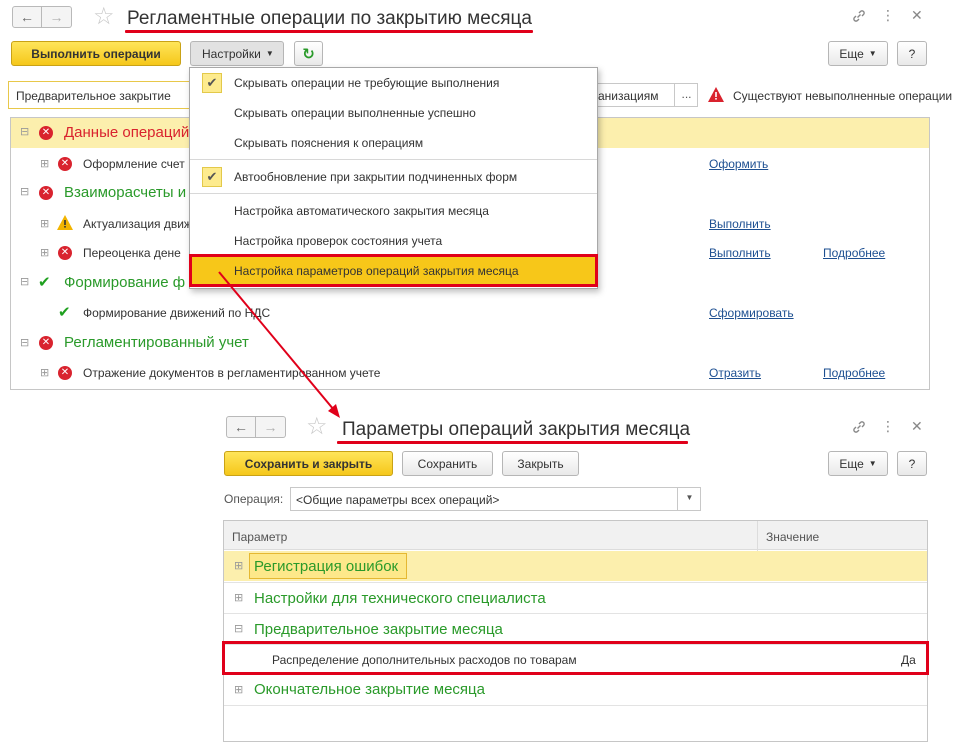 The height and width of the screenshot is (747, 975). Describe the element at coordinates (308, 463) in the screenshot. I see `save-and-close-button: Сохранить и закрыть` at that location.